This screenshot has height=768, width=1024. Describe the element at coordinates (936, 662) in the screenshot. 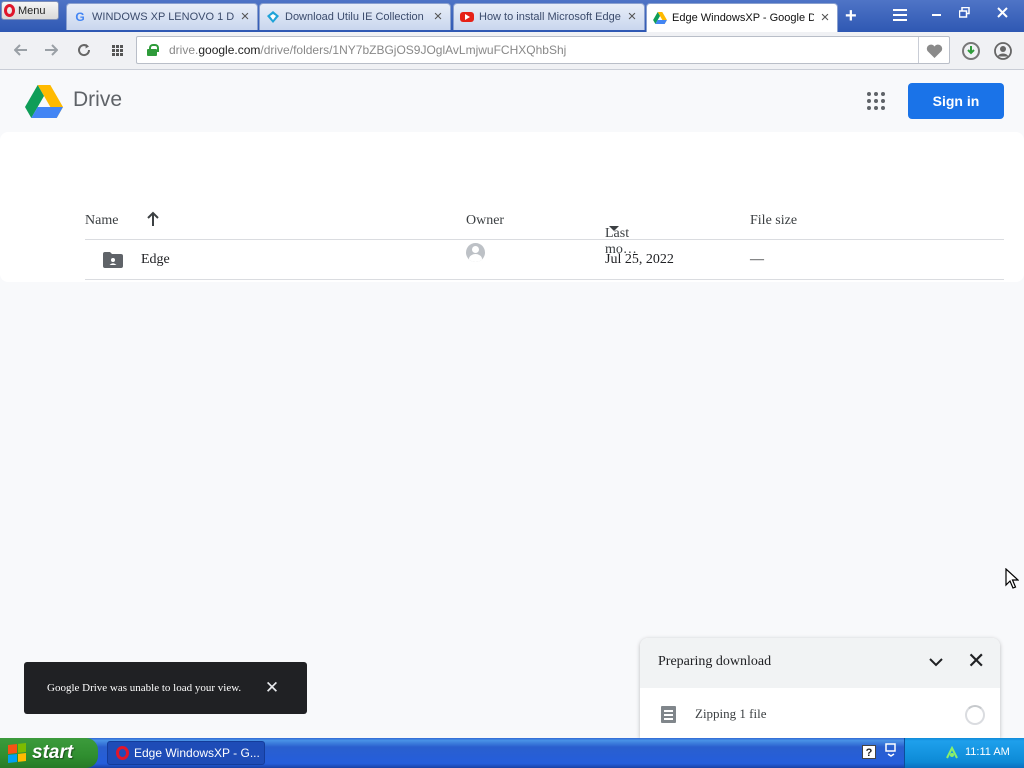

I see `collapse-chevron-down-icon` at that location.